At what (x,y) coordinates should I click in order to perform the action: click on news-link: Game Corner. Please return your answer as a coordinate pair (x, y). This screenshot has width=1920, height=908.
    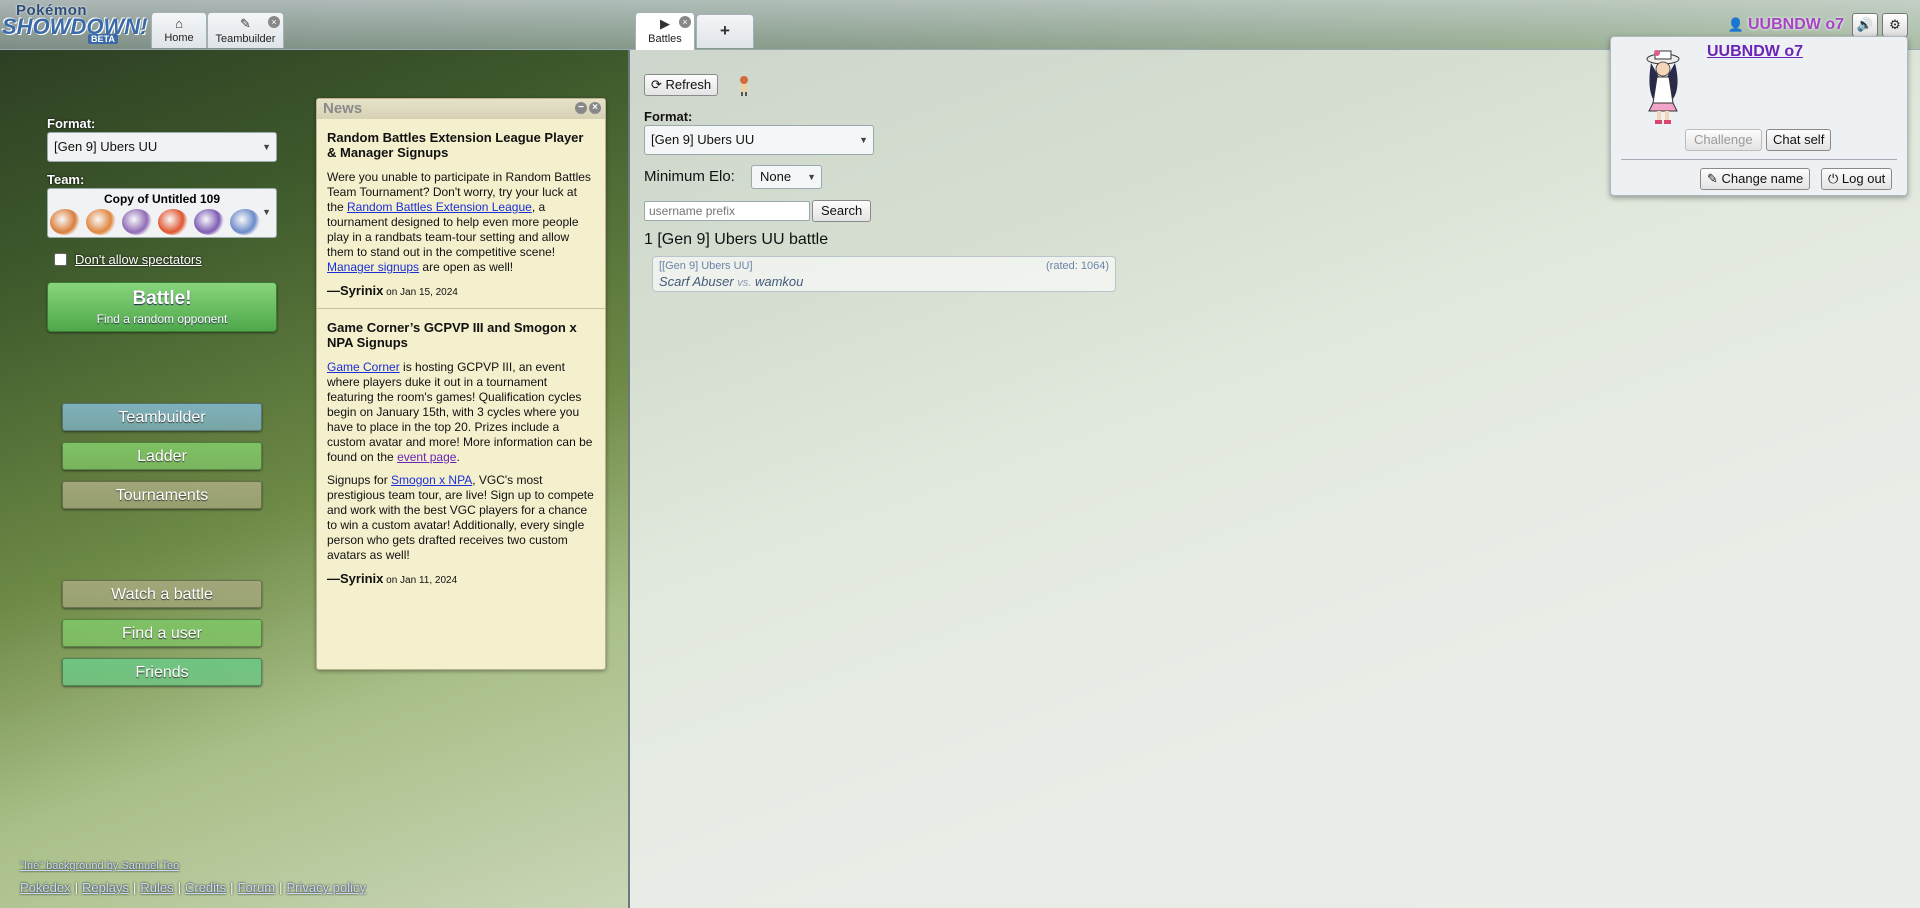
    Looking at the image, I should click on (363, 367).